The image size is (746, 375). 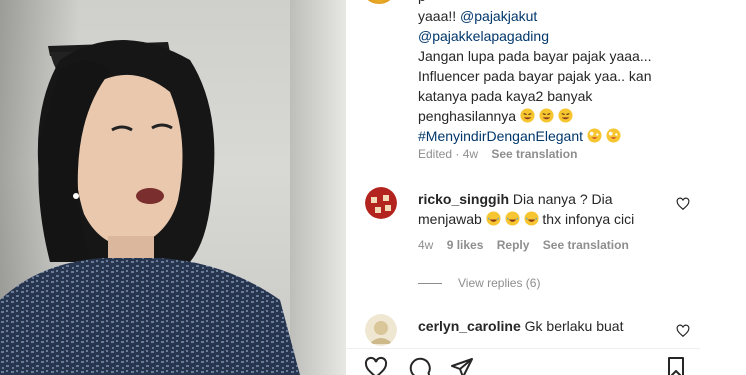 What do you see at coordinates (462, 365) in the screenshot?
I see `send-icon` at bounding box center [462, 365].